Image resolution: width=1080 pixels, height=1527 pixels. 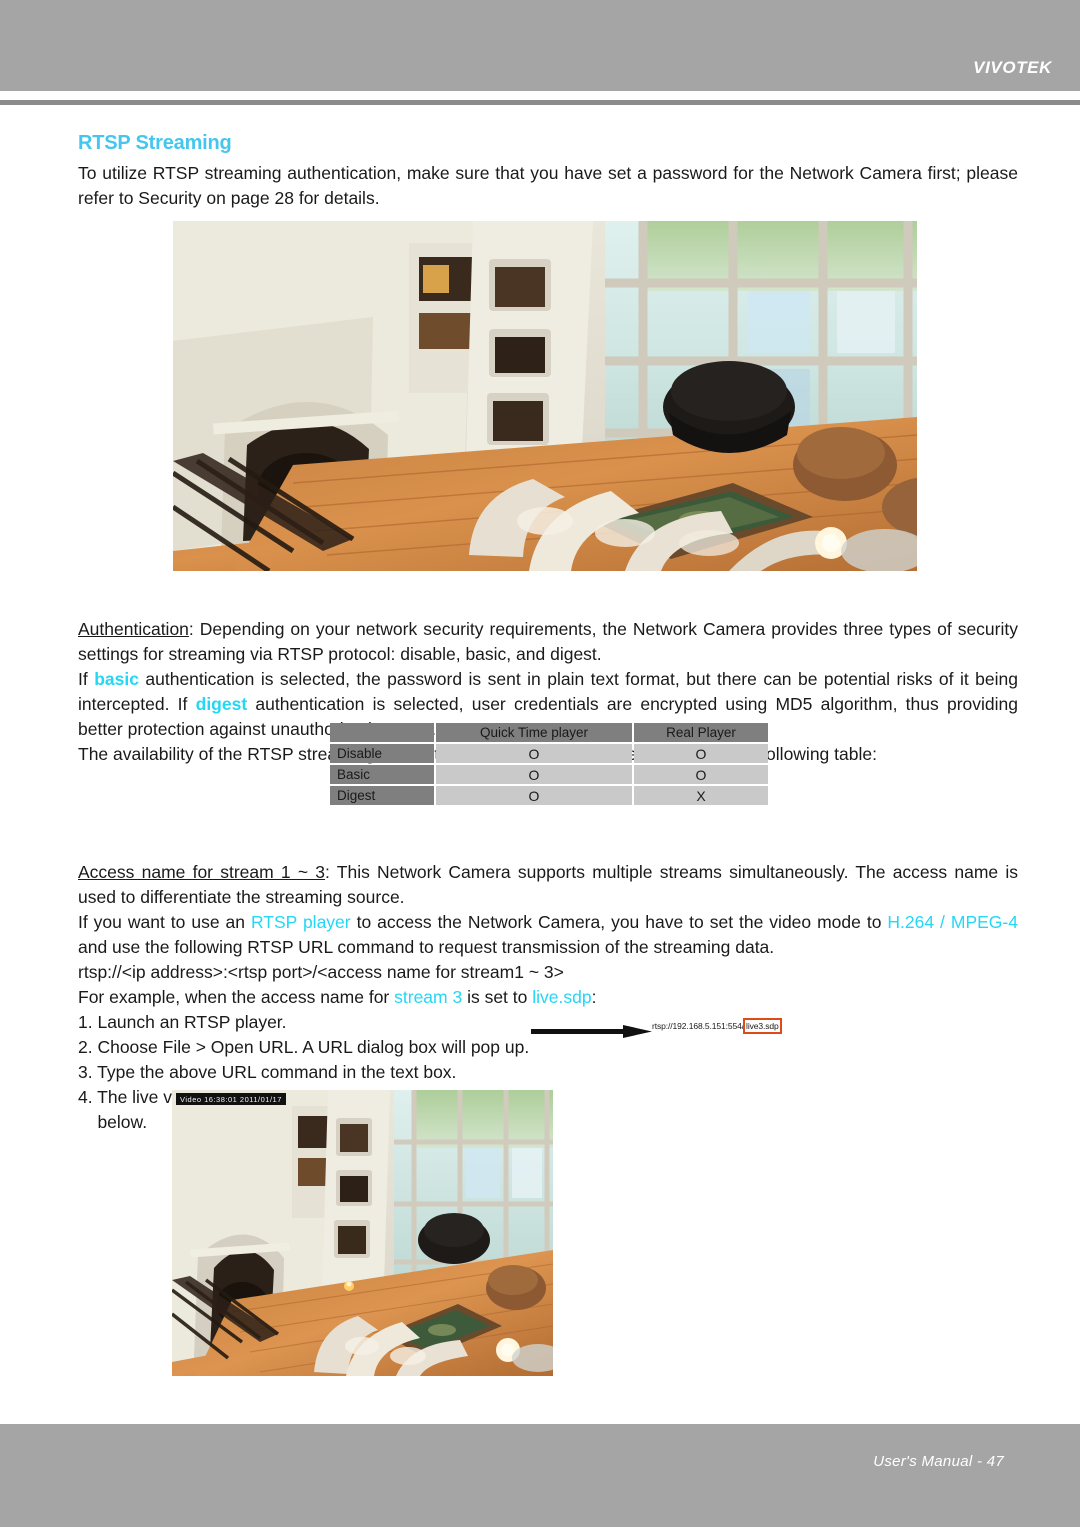 I want to click on table-row: Basic O O, so click(x=549, y=774).